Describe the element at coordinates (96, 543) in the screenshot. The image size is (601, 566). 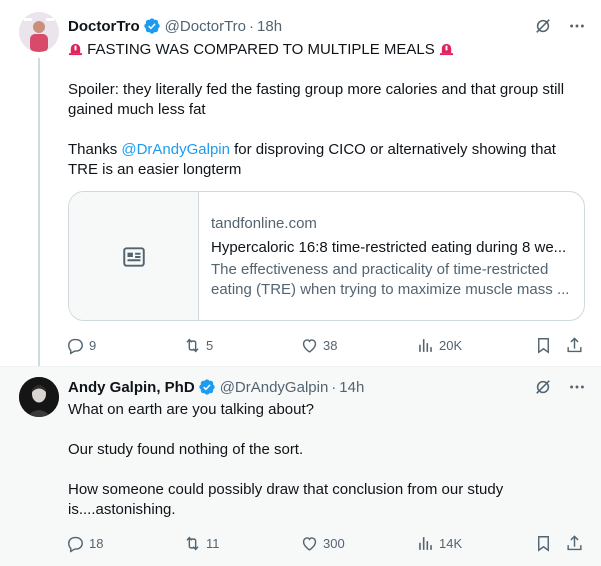
I see `reply-count: 18` at that location.